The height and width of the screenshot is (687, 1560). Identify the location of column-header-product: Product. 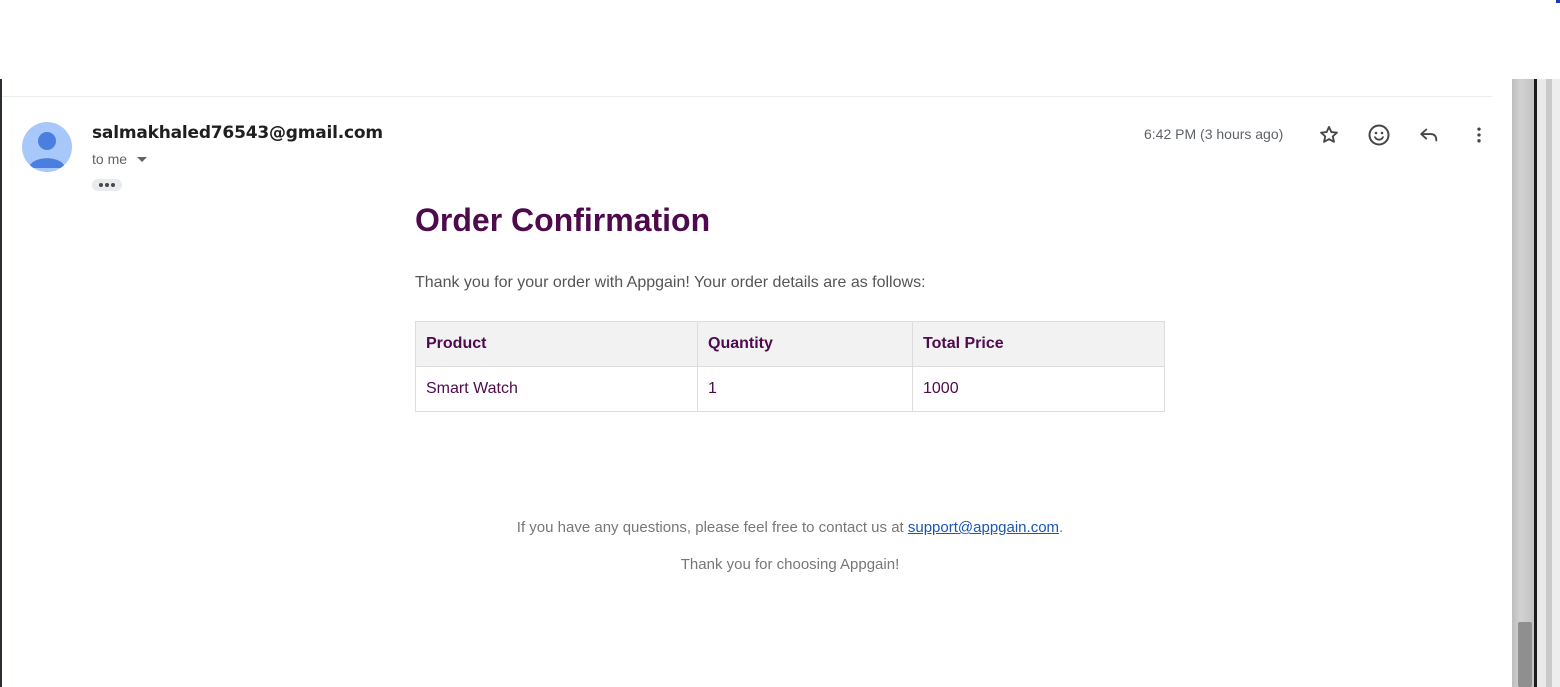
(556, 344).